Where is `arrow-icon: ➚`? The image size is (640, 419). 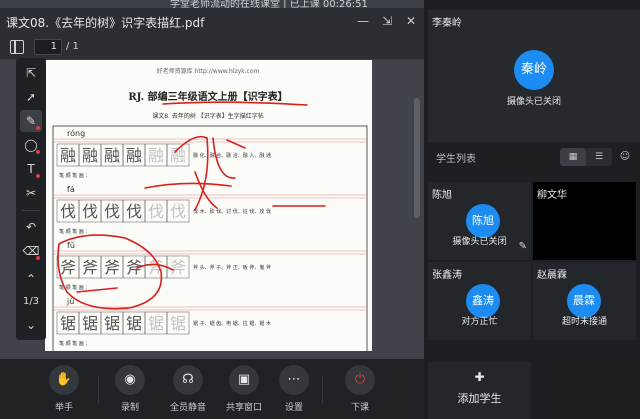
arrow-icon: ➚ is located at coordinates (31, 97).